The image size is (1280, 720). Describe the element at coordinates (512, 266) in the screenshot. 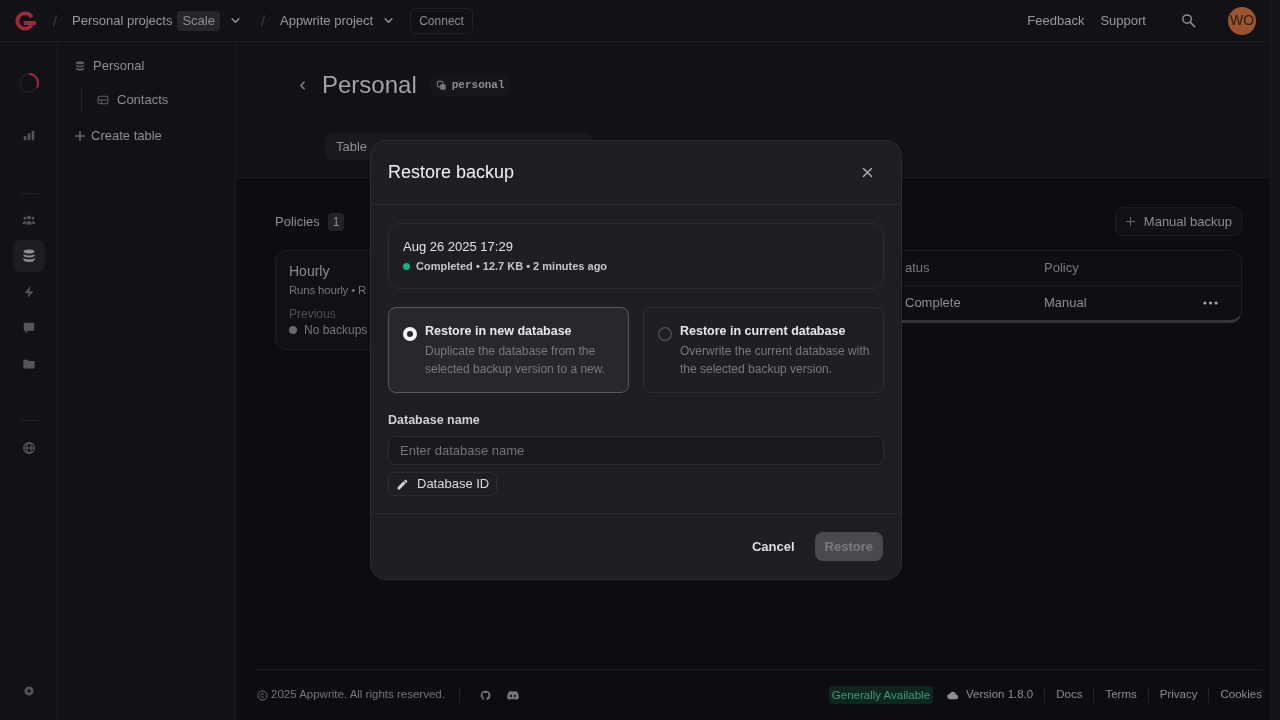

I see `backup-details: Completed • 12.7 KB • 2 minutes ago` at that location.